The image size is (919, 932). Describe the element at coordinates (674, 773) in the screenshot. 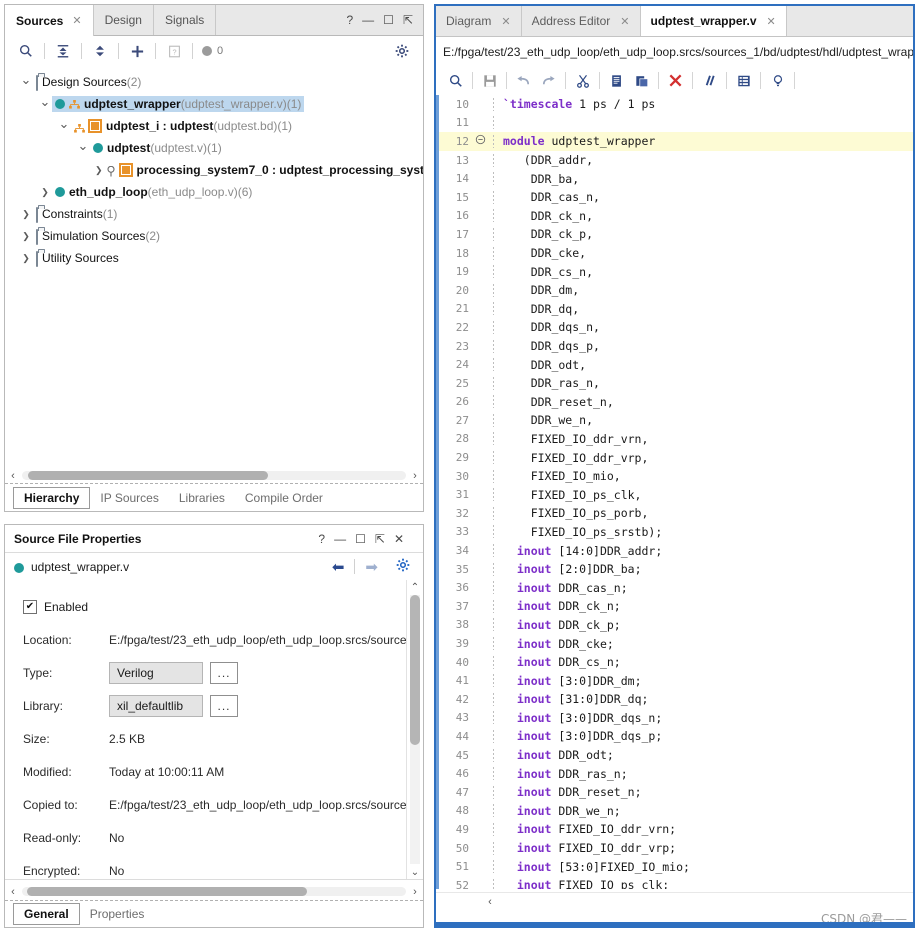

I see `code-line: 46 inout DDR_ras_n;` at that location.